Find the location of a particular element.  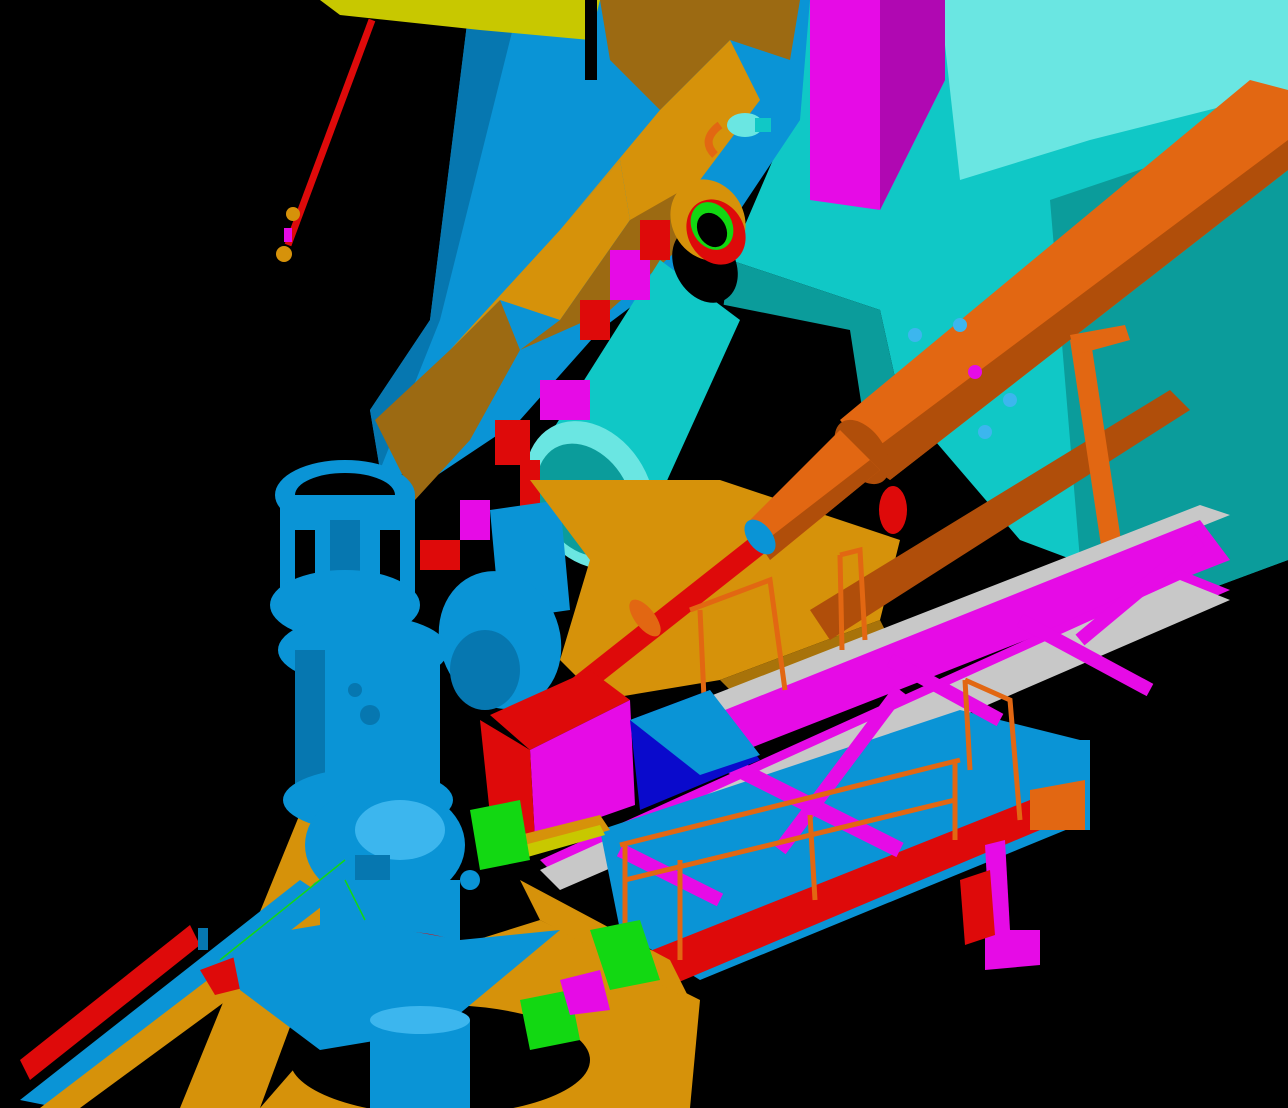

column-sphere-highlight is located at coordinates (400, 830).